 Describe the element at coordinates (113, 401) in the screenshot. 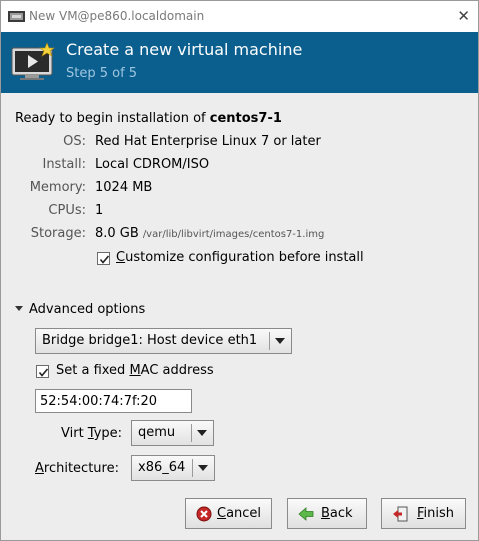

I see `mac-address-input` at that location.